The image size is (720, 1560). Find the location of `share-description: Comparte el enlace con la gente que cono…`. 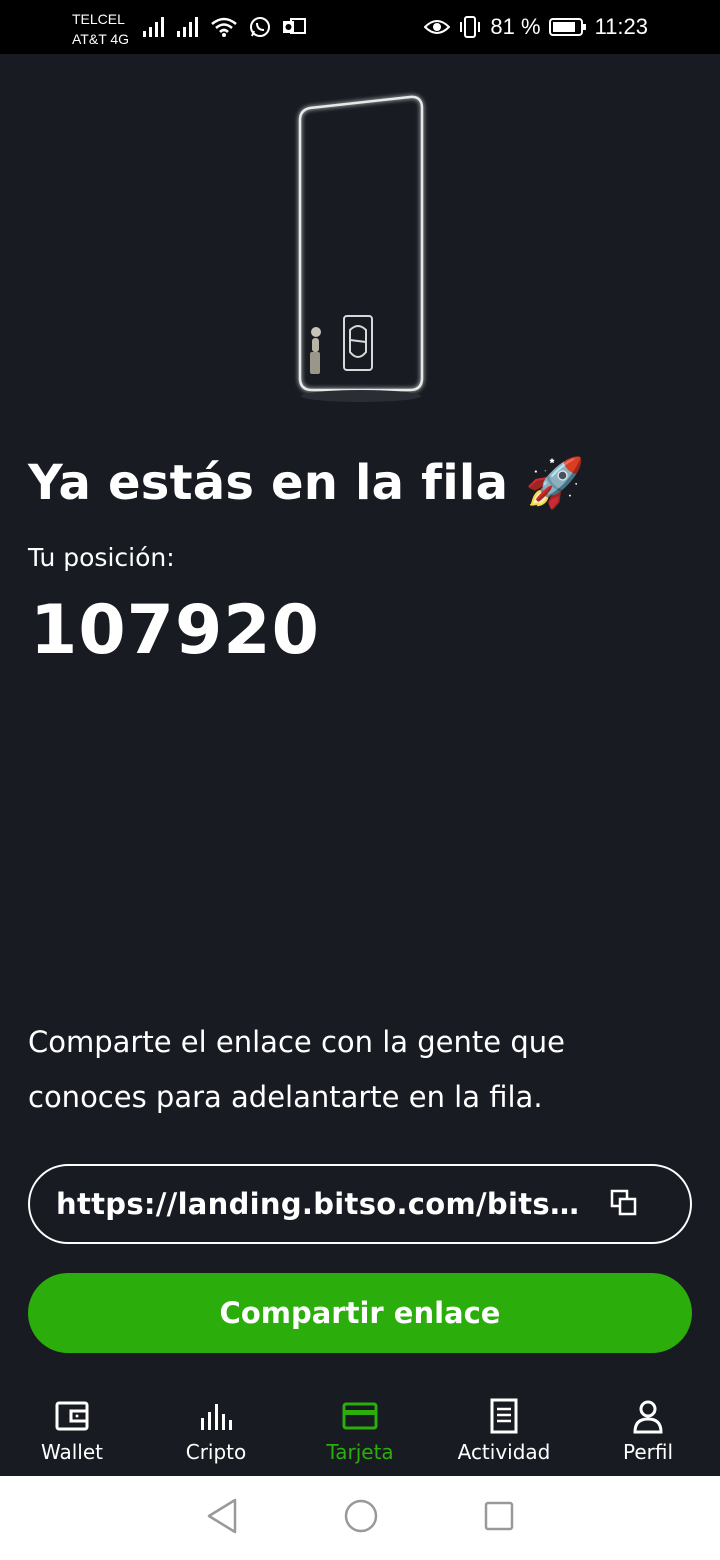

share-description: Comparte el enlace con la gente que cono… is located at coordinates (296, 1069).